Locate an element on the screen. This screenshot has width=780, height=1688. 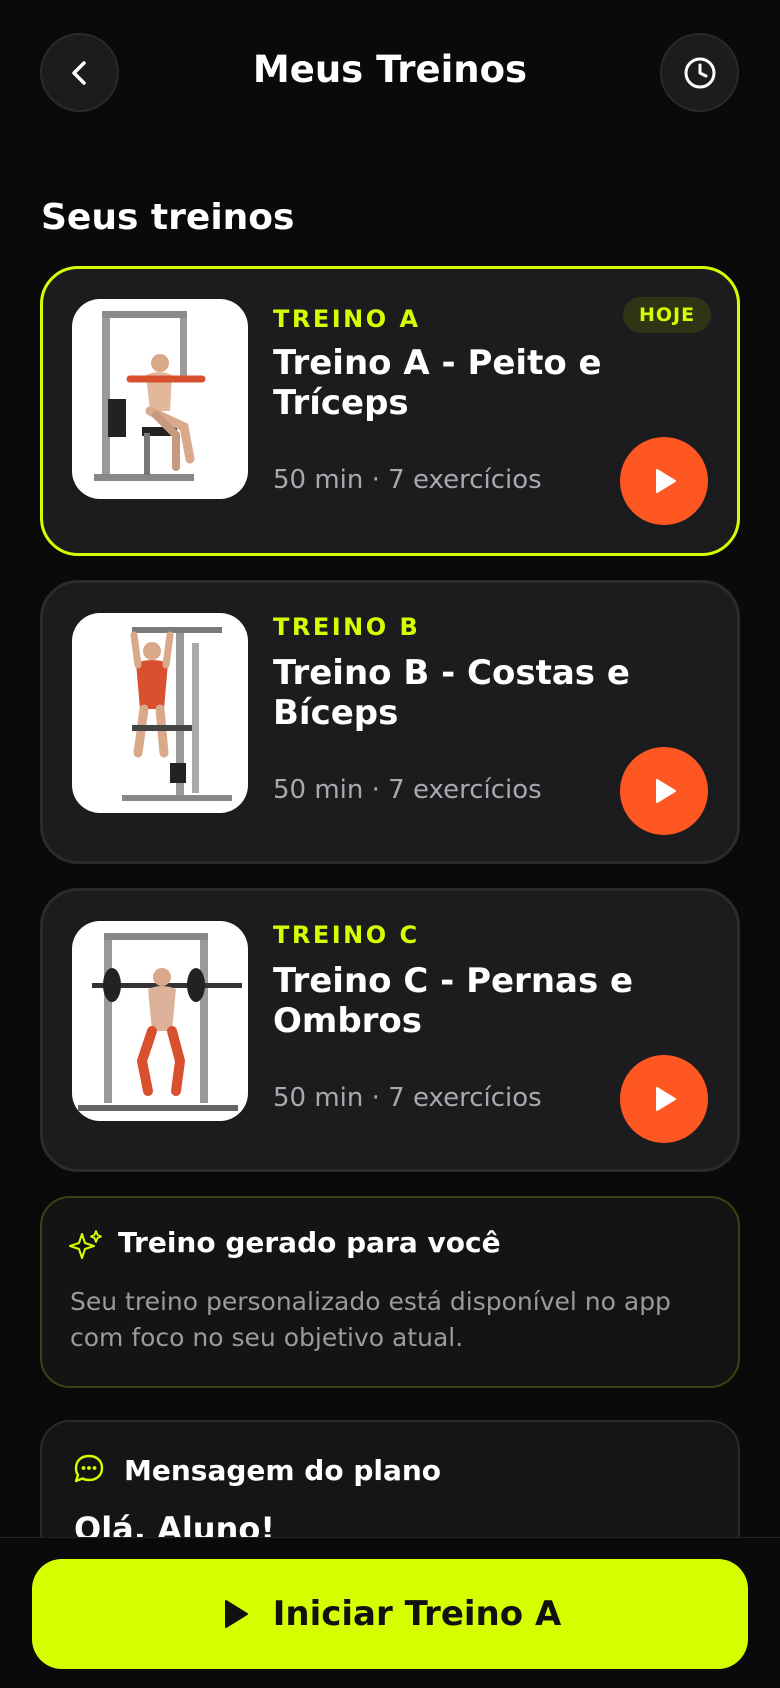
history-button is located at coordinates (699, 72).